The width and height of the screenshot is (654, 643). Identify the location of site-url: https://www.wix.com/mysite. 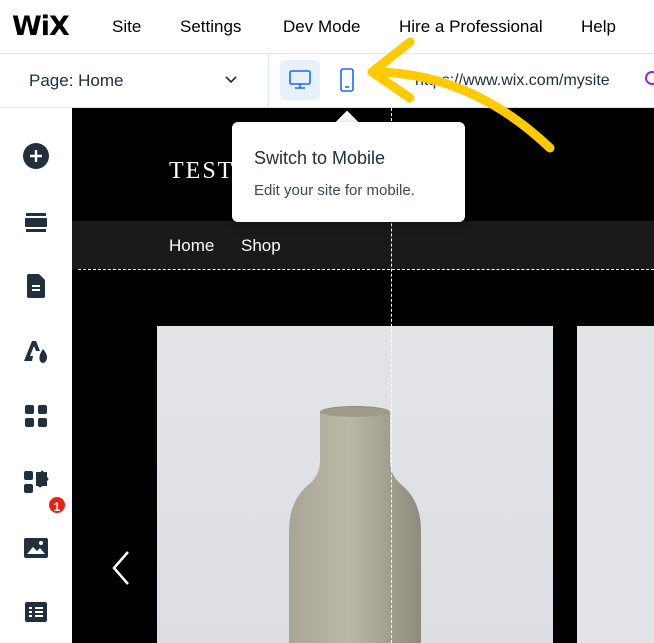
(512, 81).